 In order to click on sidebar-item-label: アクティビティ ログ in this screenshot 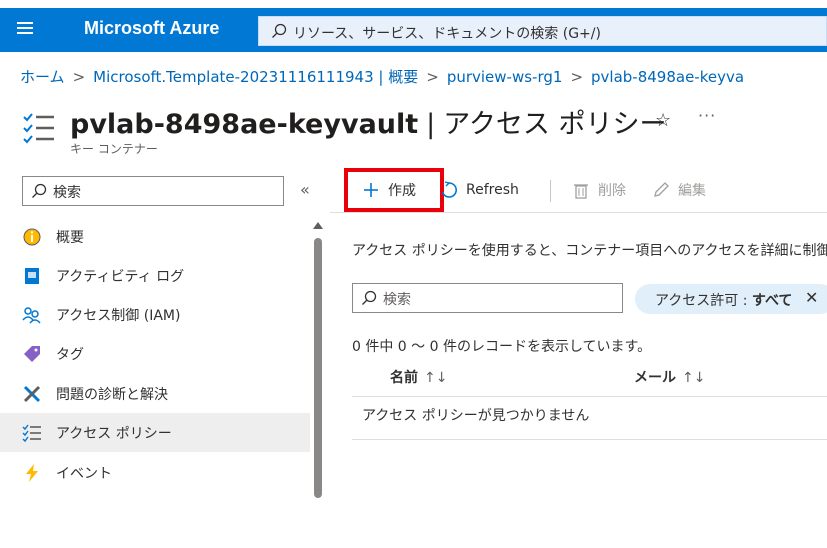, I will do `click(120, 277)`.